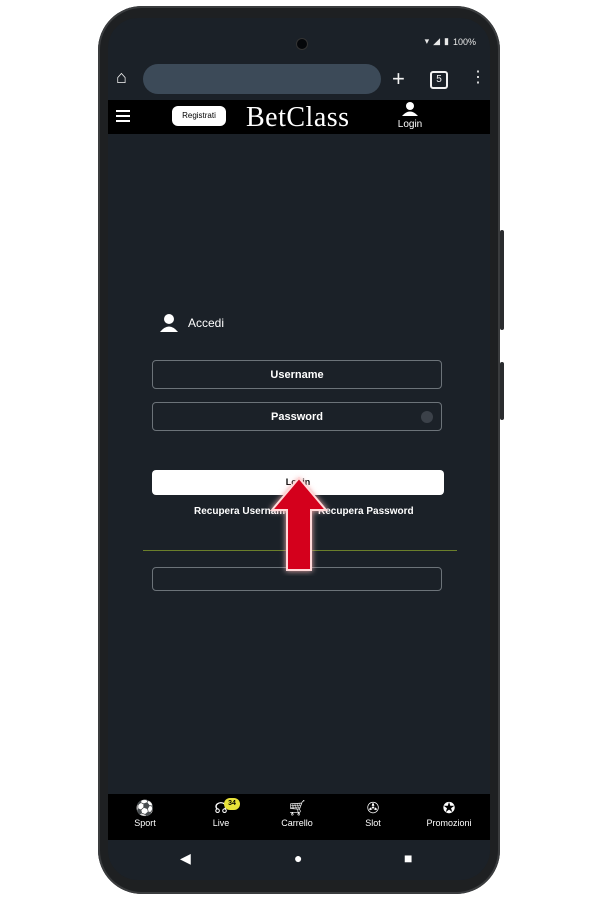 Image resolution: width=600 pixels, height=900 pixels. I want to click on live-count-badge: 34, so click(232, 804).